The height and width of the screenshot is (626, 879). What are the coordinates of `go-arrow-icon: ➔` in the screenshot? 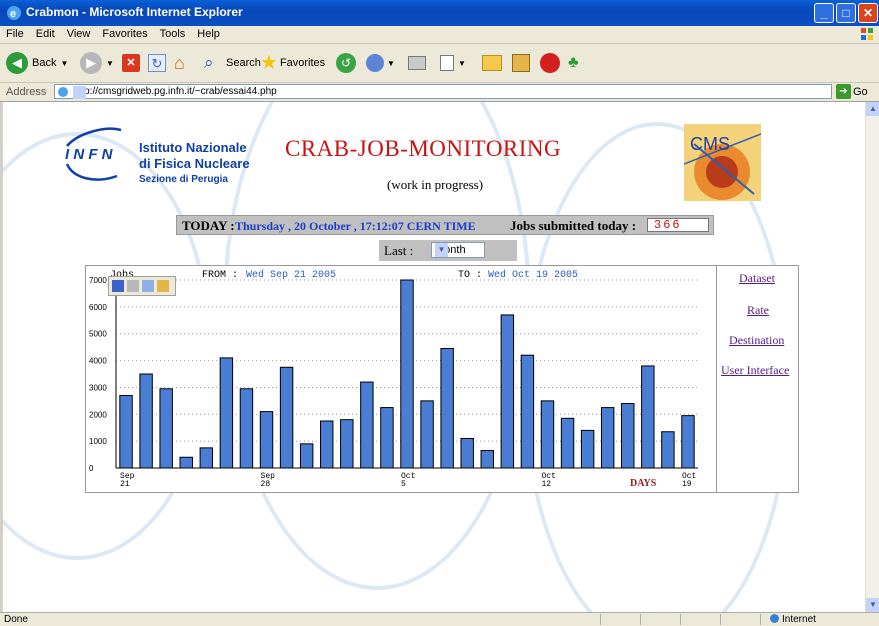 It's located at (843, 91).